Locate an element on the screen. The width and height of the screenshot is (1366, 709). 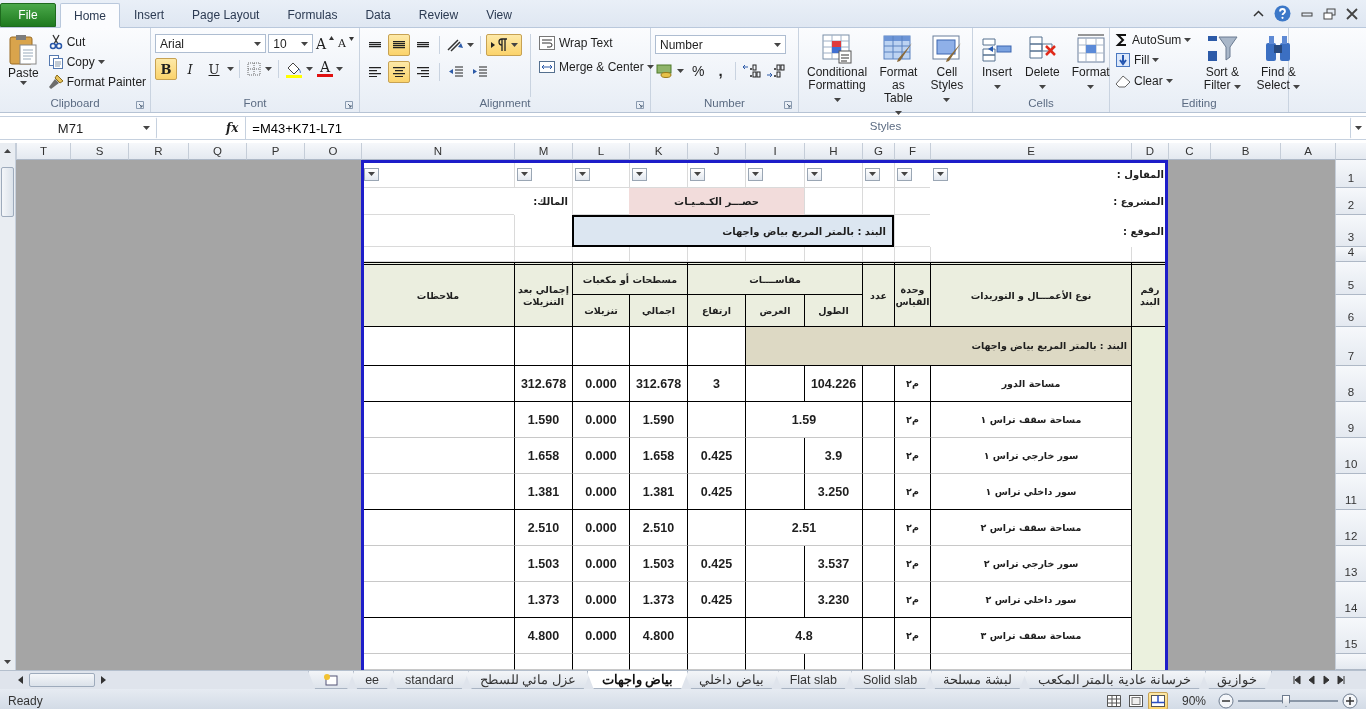
shrink-font-button: A is located at coordinates (346, 43).